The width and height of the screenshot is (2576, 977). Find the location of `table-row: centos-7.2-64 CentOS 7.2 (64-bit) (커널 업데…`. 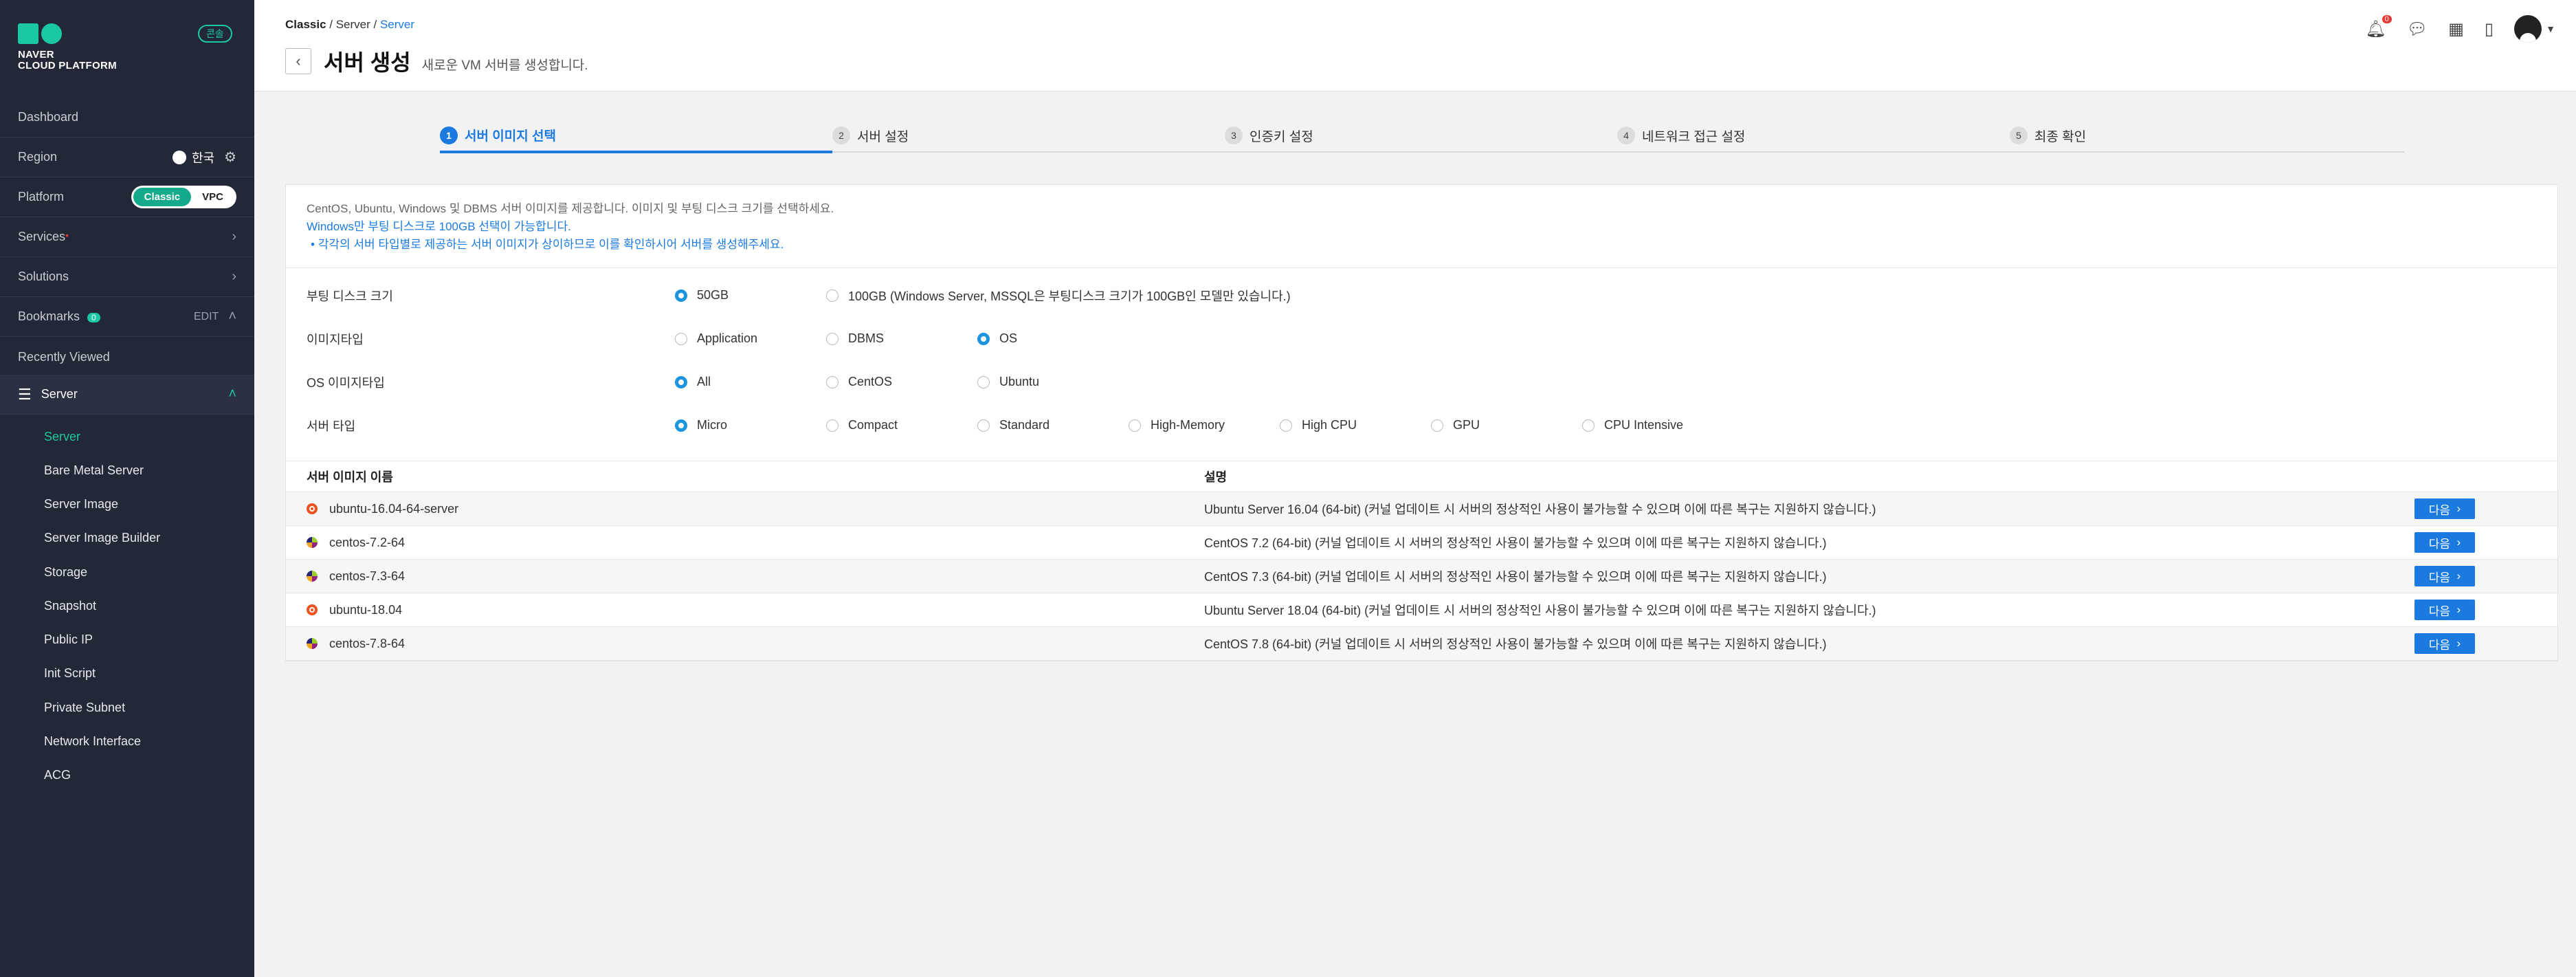

table-row: centos-7.2-64 CentOS 7.2 (64-bit) (커널 업데… is located at coordinates (1421, 543).